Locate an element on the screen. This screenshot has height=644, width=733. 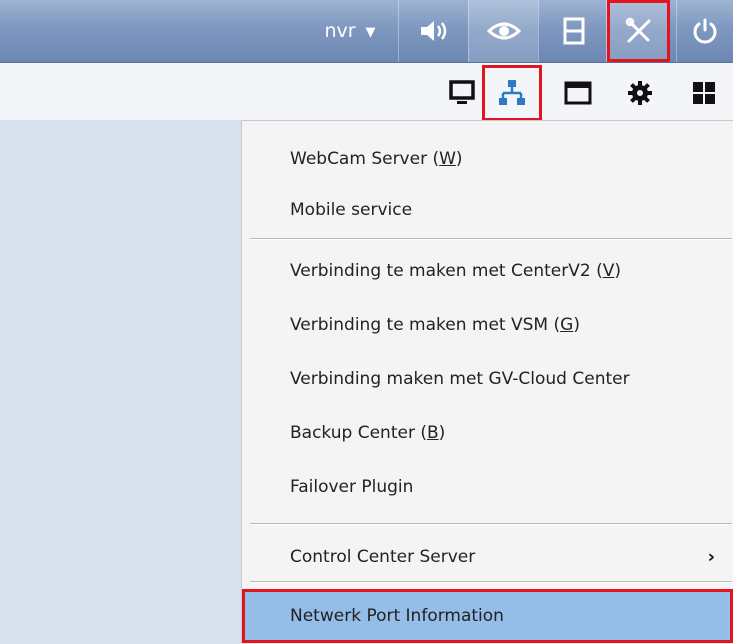
menu-item-webcam-server: WebCam Server (W) is located at coordinates (487, 159).